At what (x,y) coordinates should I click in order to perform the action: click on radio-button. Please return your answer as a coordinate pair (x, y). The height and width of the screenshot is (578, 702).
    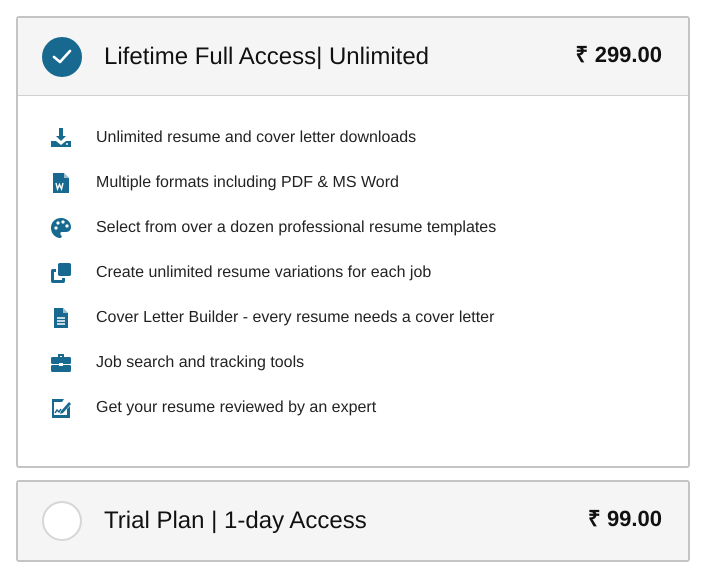
    Looking at the image, I should click on (62, 56).